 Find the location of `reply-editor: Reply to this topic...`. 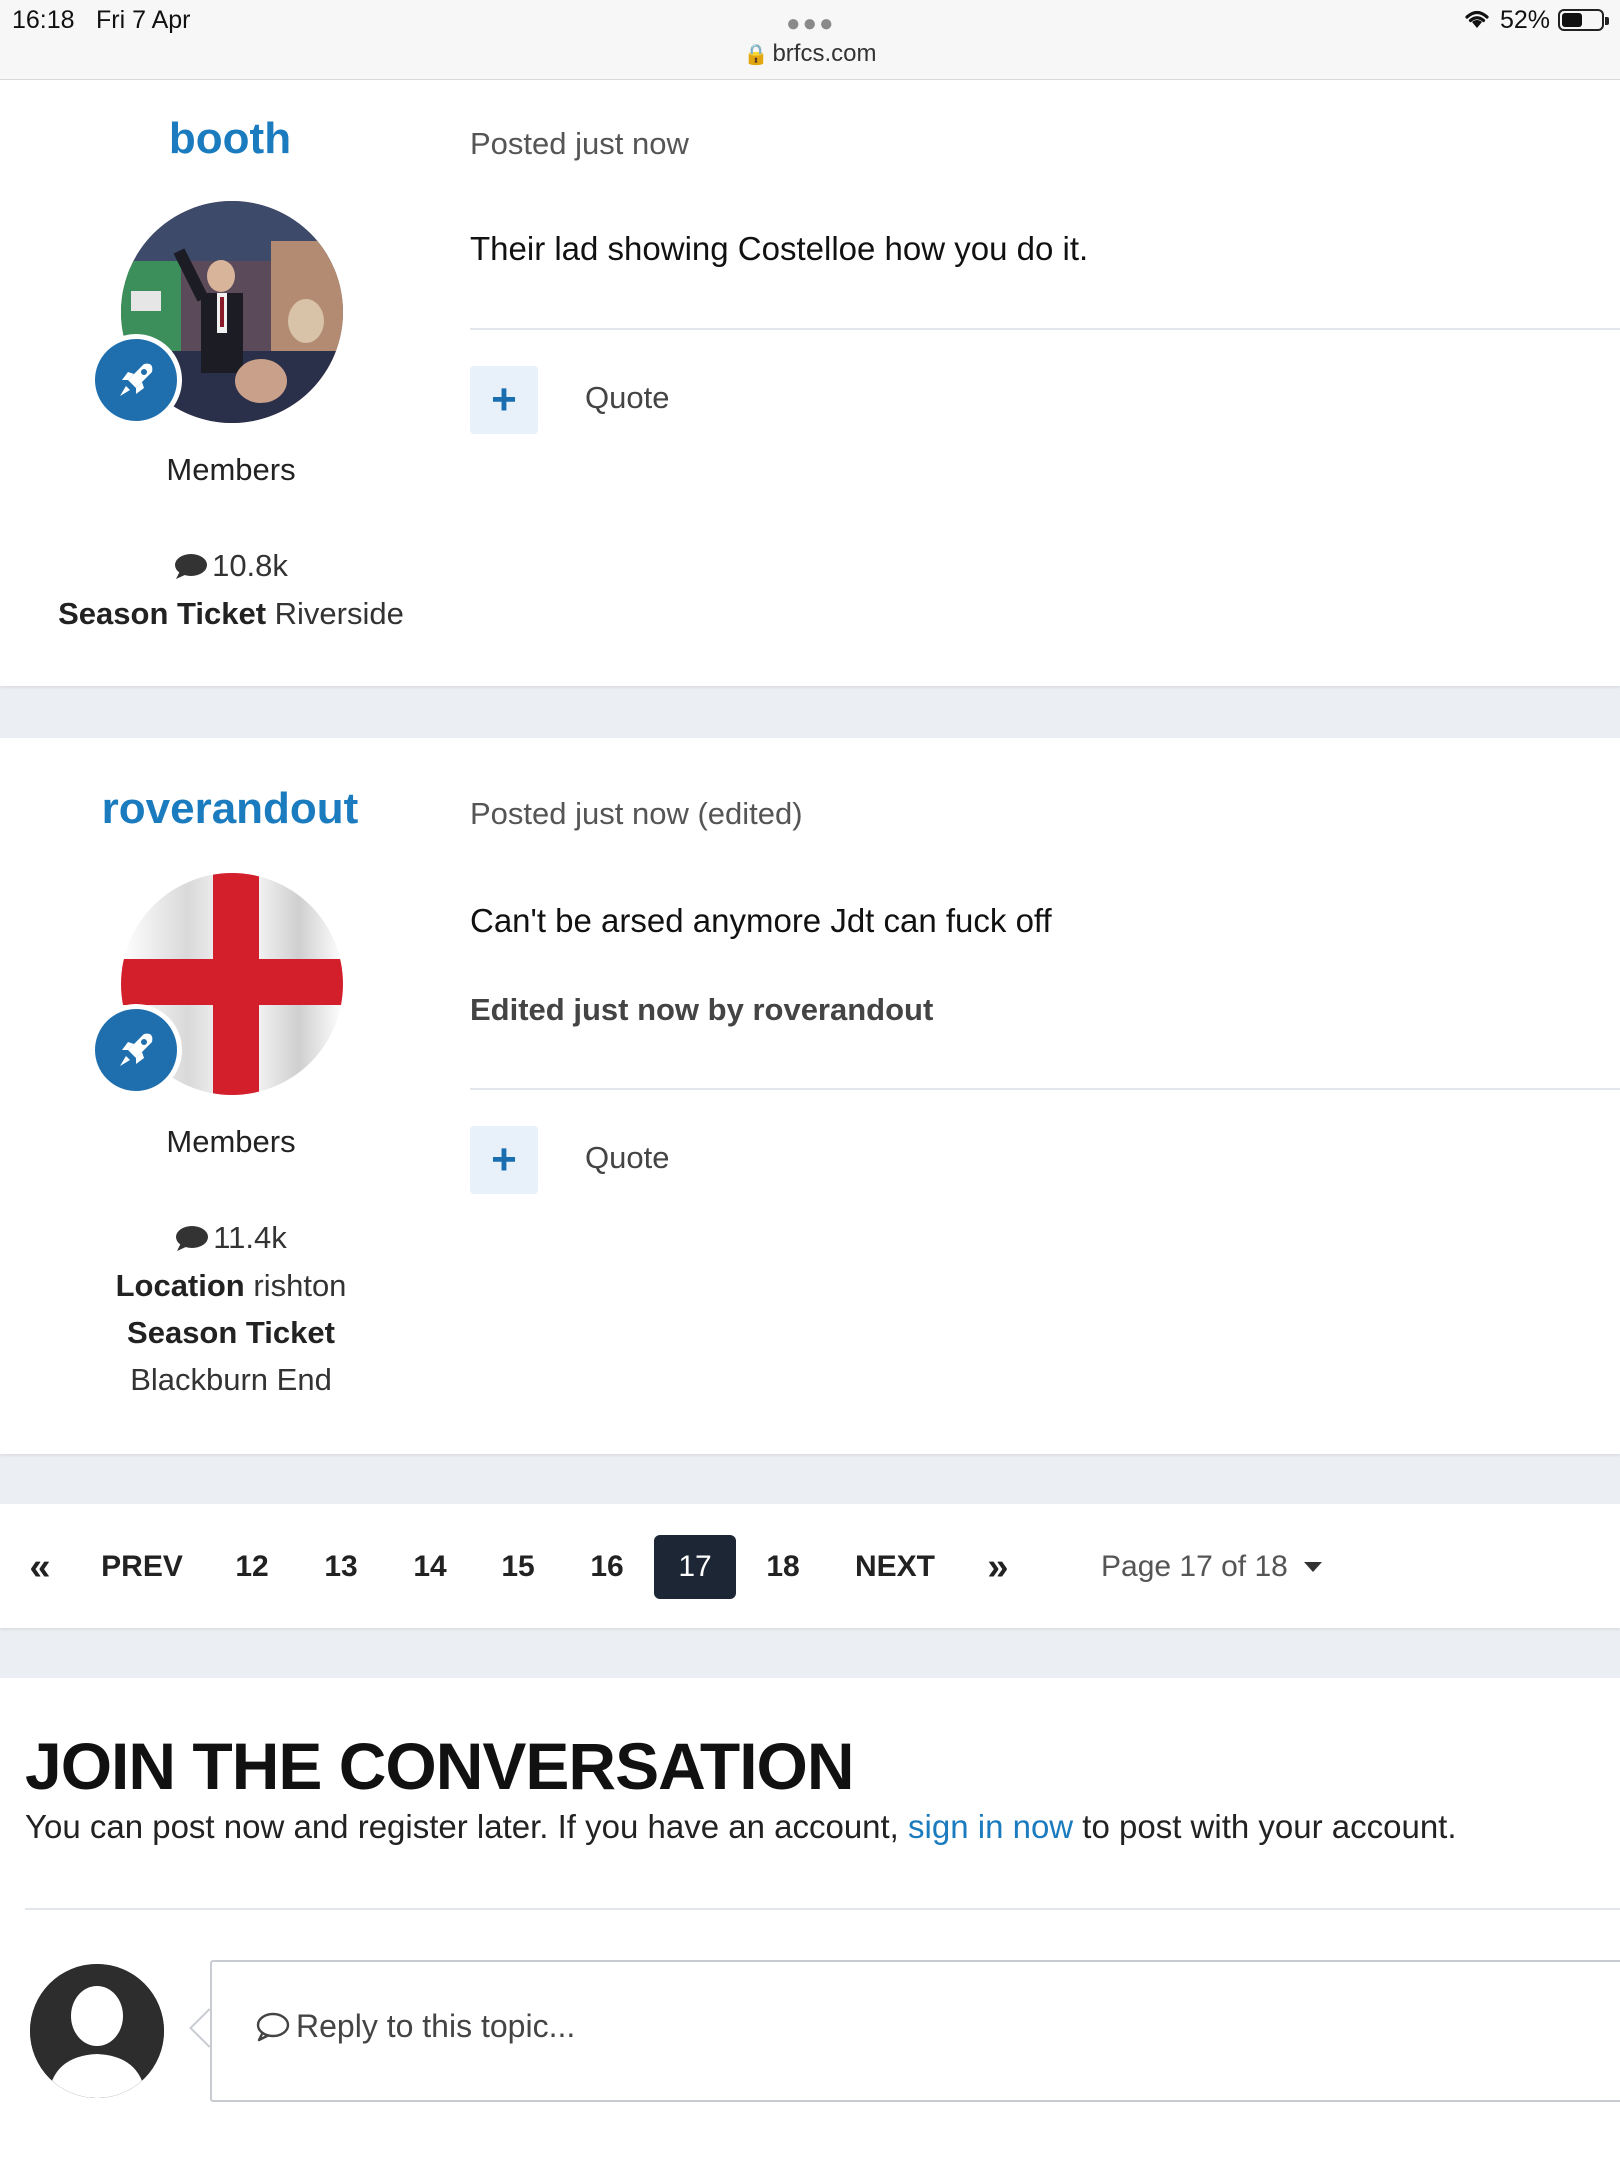

reply-editor: Reply to this topic... is located at coordinates (915, 2031).